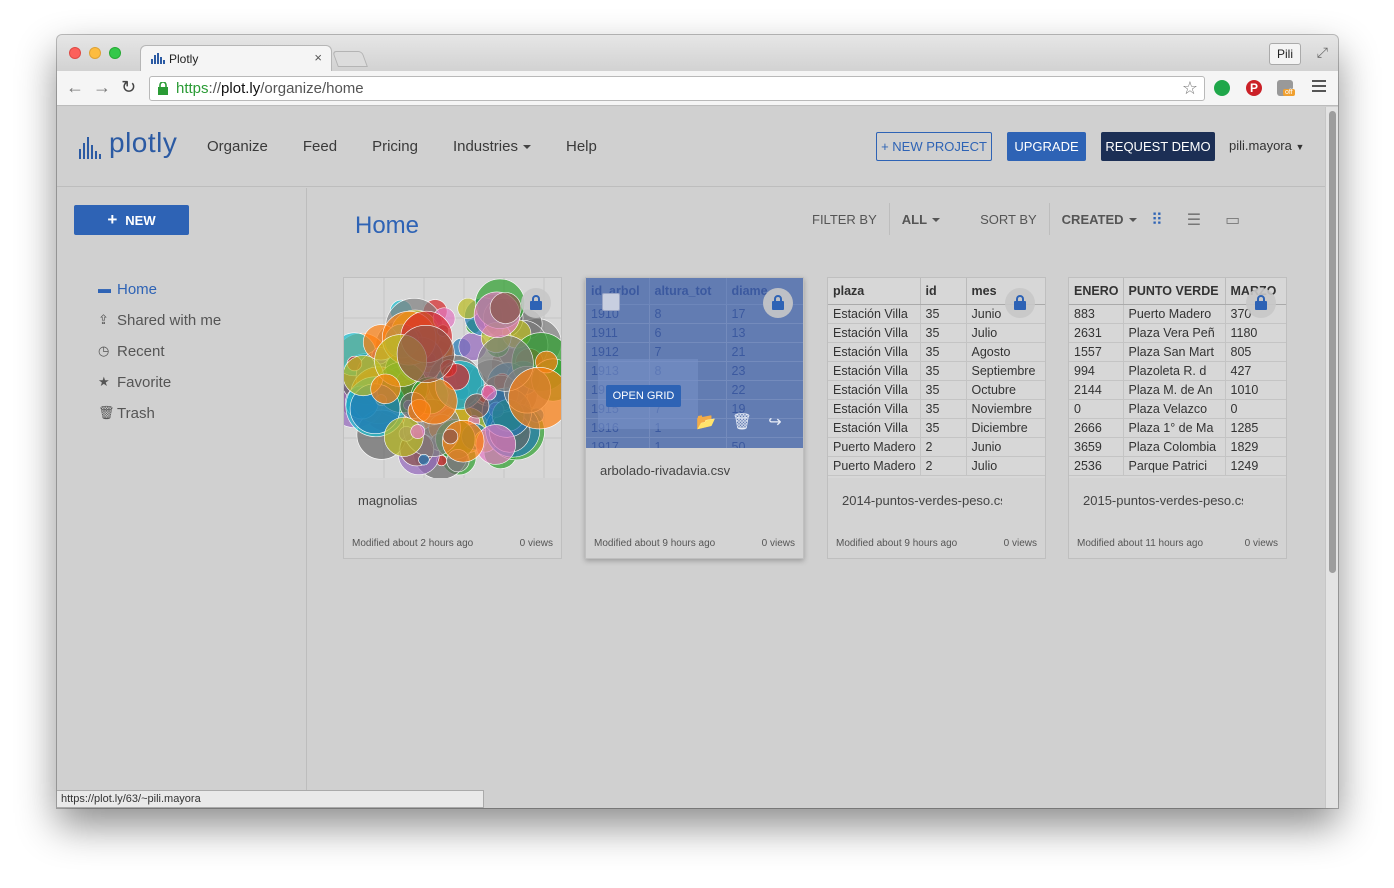 The image size is (1394, 888). What do you see at coordinates (350, 59) in the screenshot?
I see `new-tab-button` at bounding box center [350, 59].